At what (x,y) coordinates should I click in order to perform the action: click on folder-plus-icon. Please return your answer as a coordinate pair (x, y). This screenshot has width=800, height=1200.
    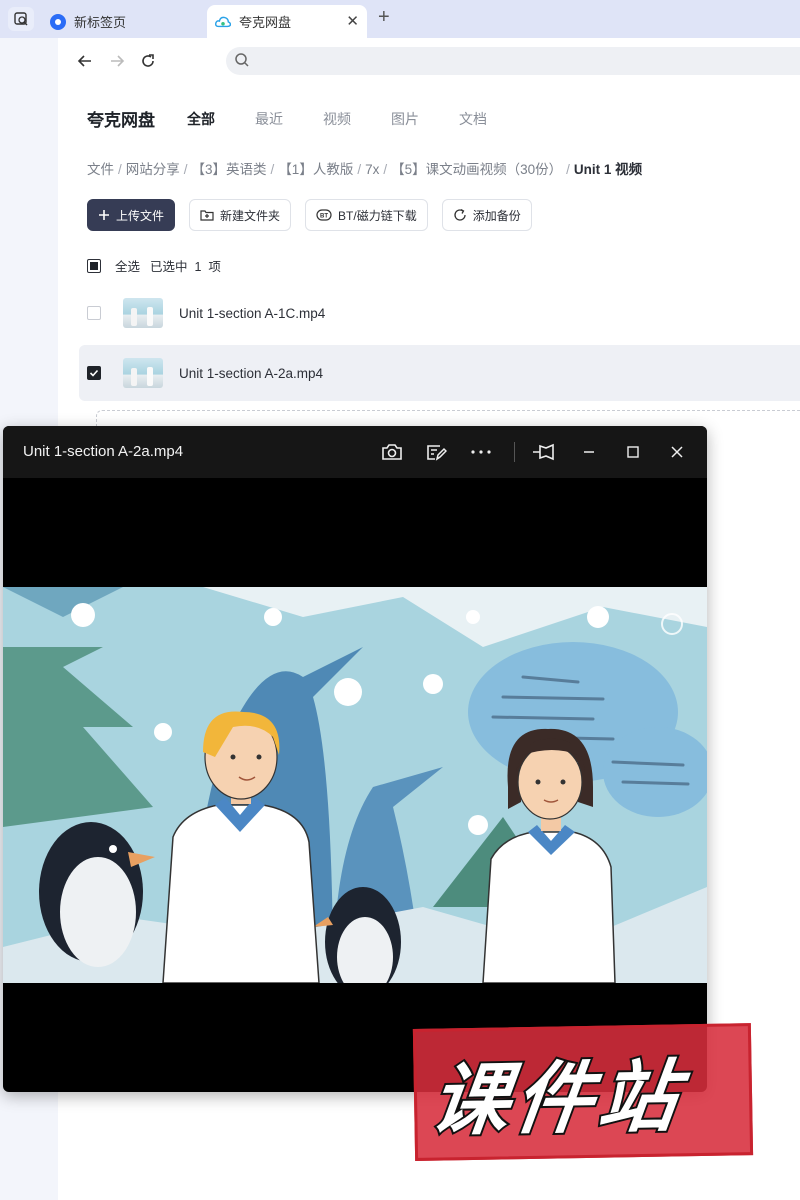
    Looking at the image, I should click on (207, 215).